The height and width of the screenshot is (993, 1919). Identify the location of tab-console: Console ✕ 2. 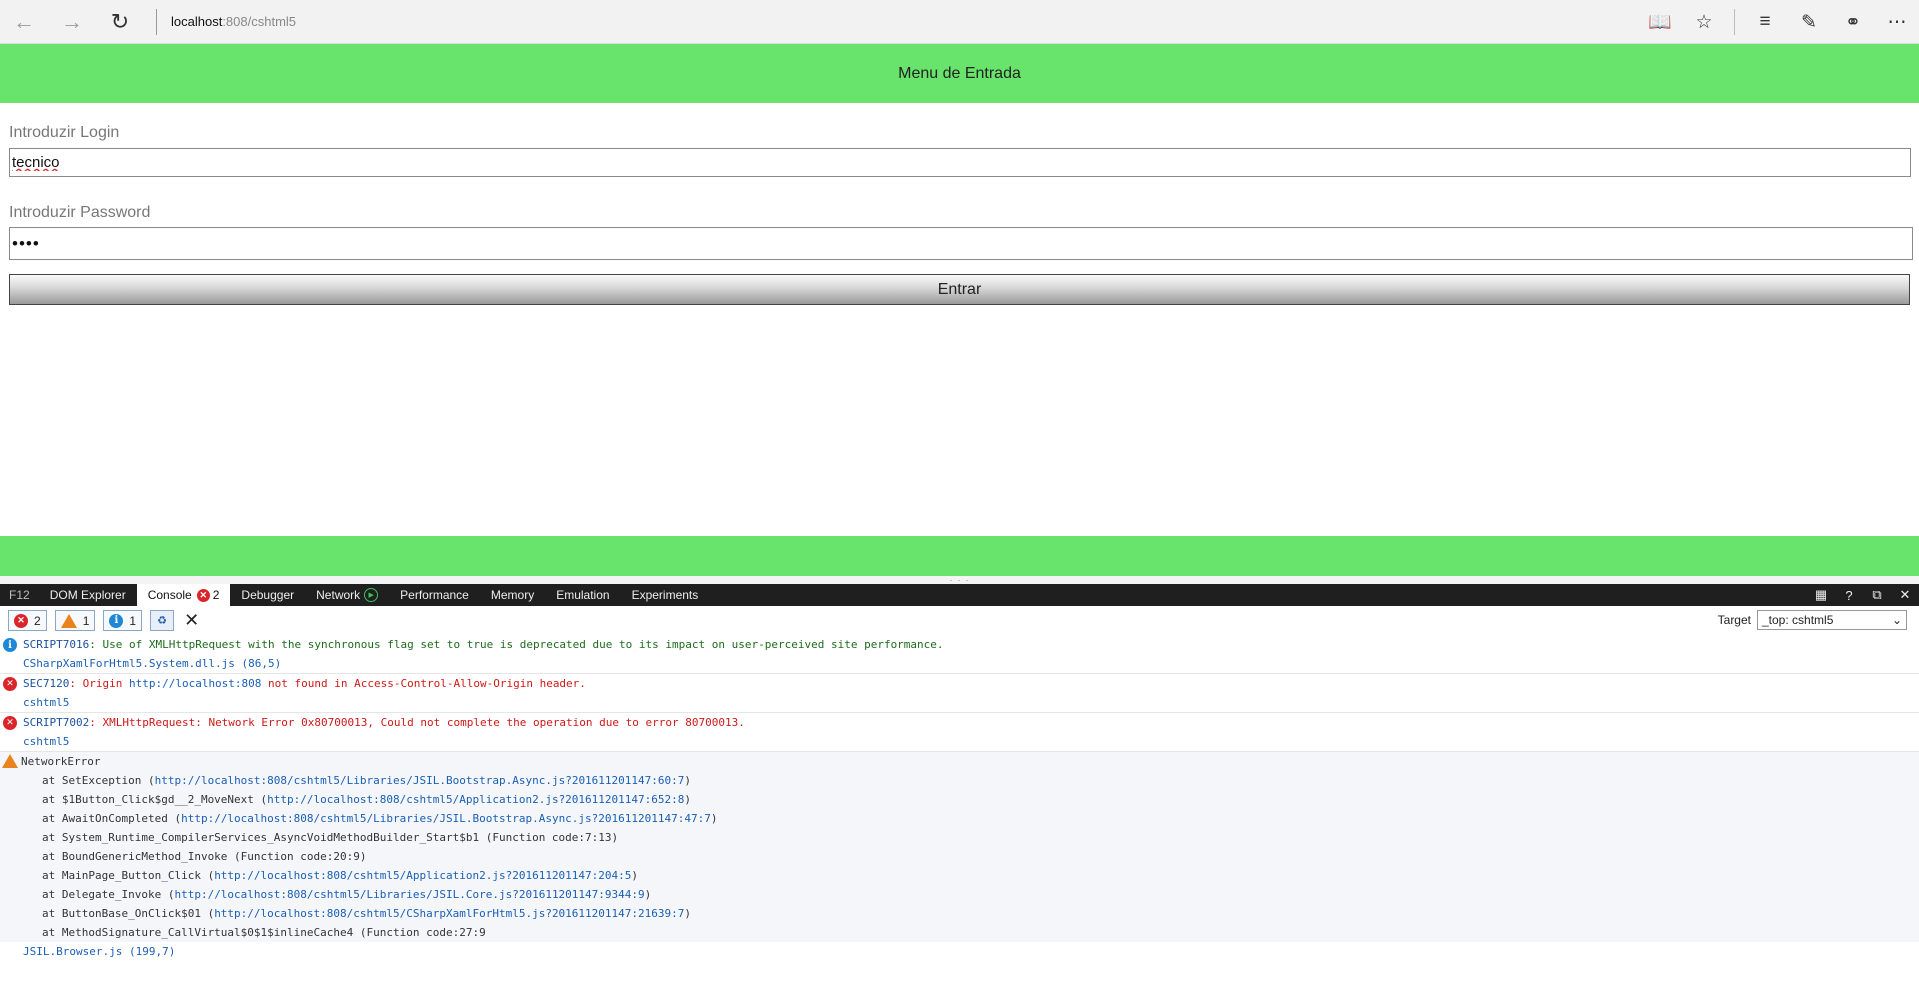
(183, 595).